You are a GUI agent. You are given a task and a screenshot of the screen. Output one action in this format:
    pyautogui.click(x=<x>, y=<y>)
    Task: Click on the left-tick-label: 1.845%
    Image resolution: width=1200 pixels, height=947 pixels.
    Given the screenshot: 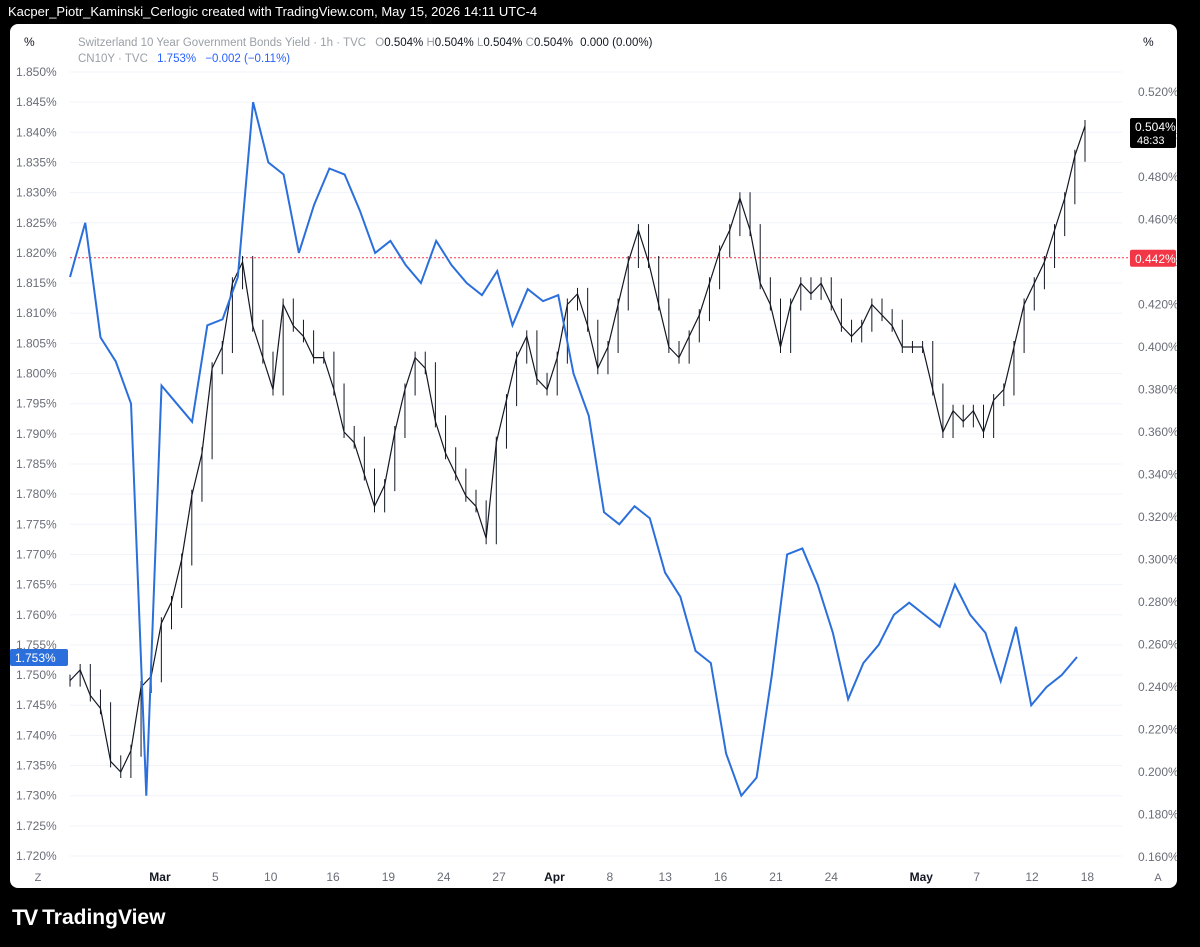 What is the action you would take?
    pyautogui.click(x=36, y=102)
    